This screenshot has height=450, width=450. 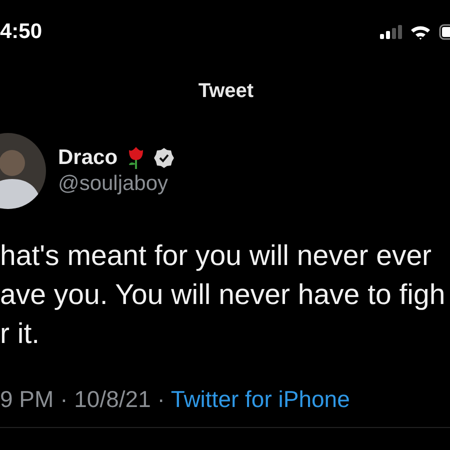 What do you see at coordinates (20, 334) in the screenshot?
I see `tweet-text-line: r it.` at bounding box center [20, 334].